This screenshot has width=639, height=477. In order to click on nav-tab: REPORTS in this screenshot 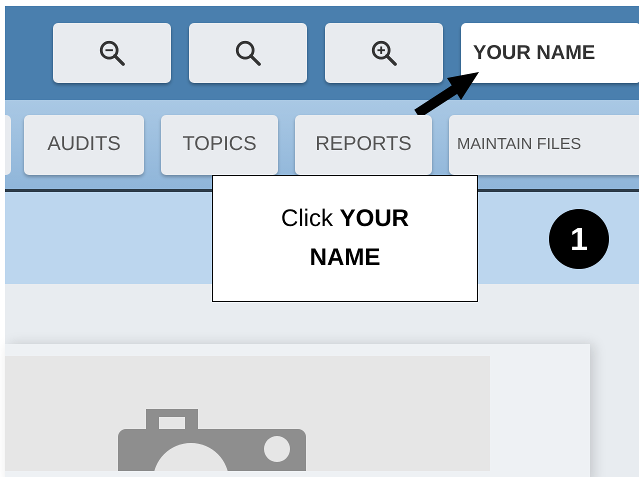, I will do `click(363, 144)`.